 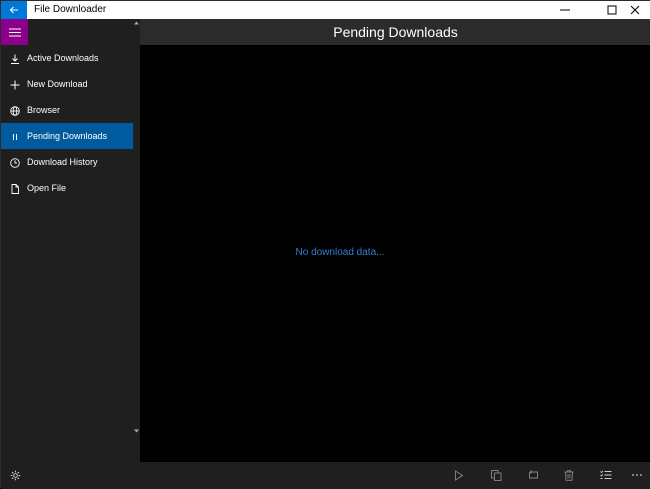 I want to click on back-button, so click(x=14, y=10).